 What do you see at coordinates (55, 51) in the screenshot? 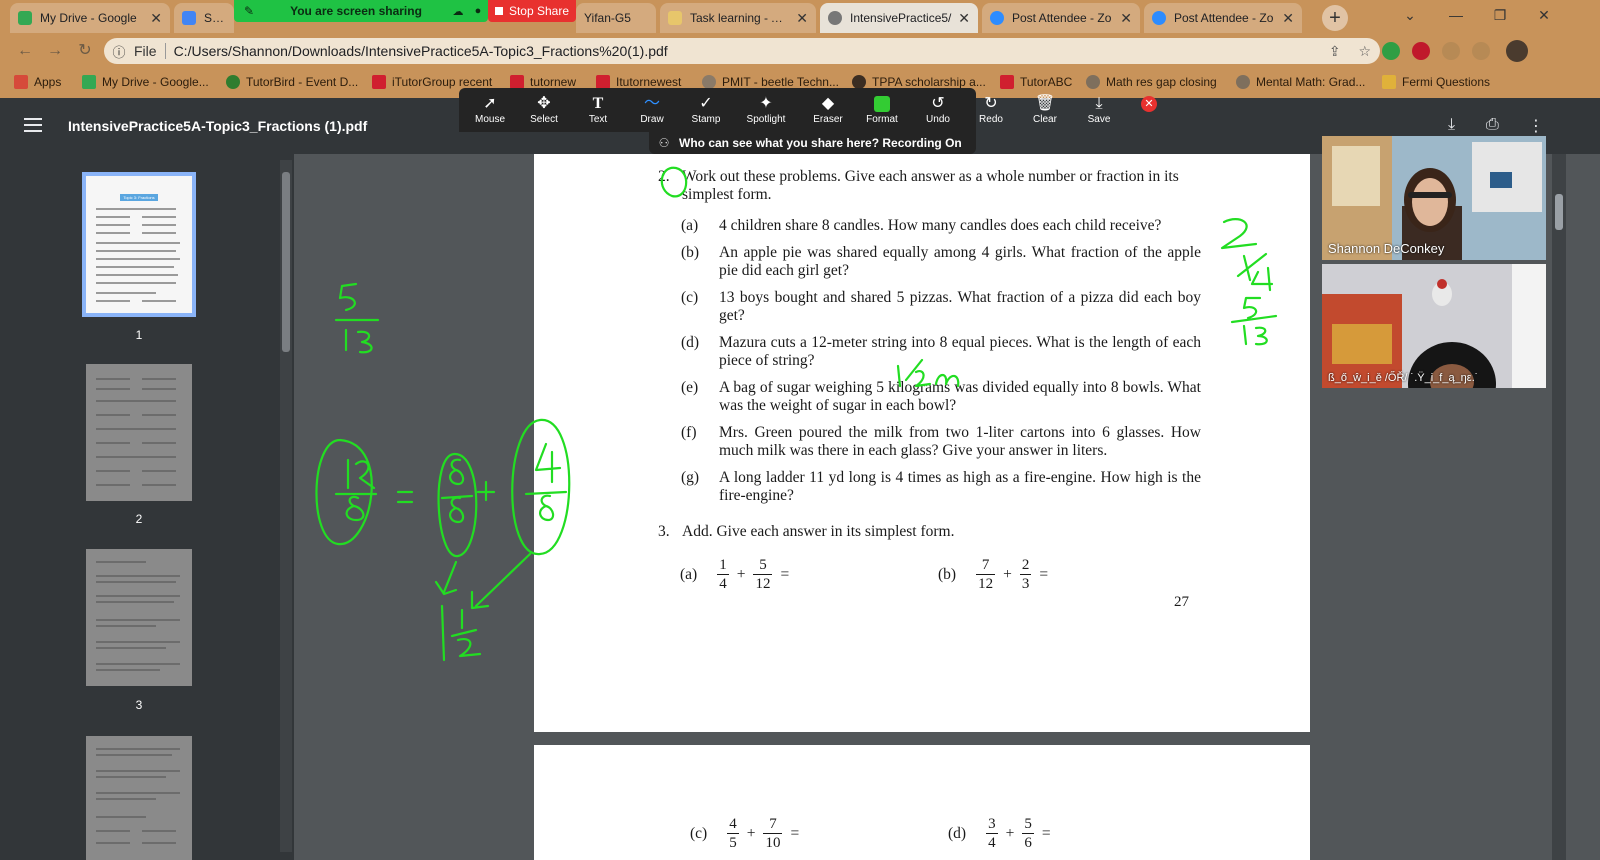
I see `forward-arrow-icon: →` at bounding box center [55, 51].